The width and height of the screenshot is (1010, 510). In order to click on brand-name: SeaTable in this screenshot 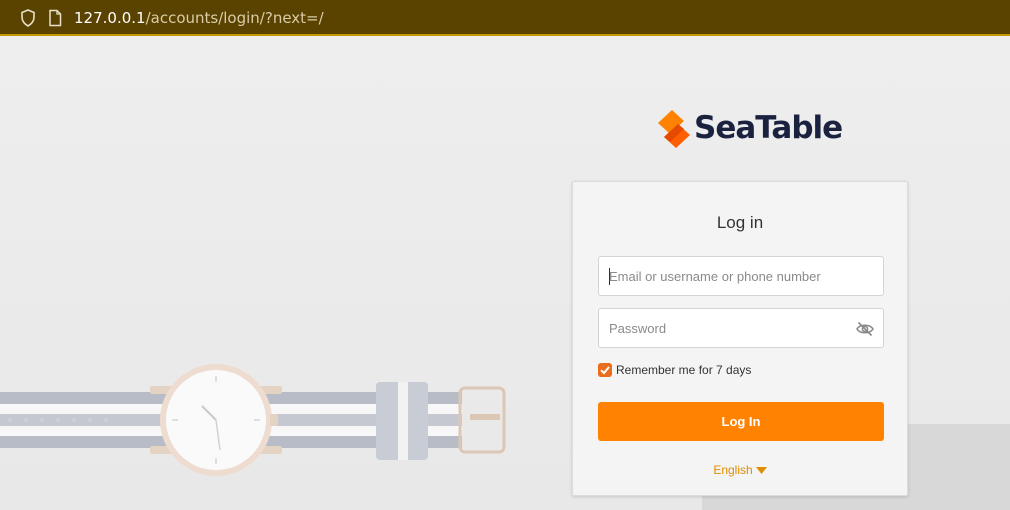, I will do `click(768, 128)`.